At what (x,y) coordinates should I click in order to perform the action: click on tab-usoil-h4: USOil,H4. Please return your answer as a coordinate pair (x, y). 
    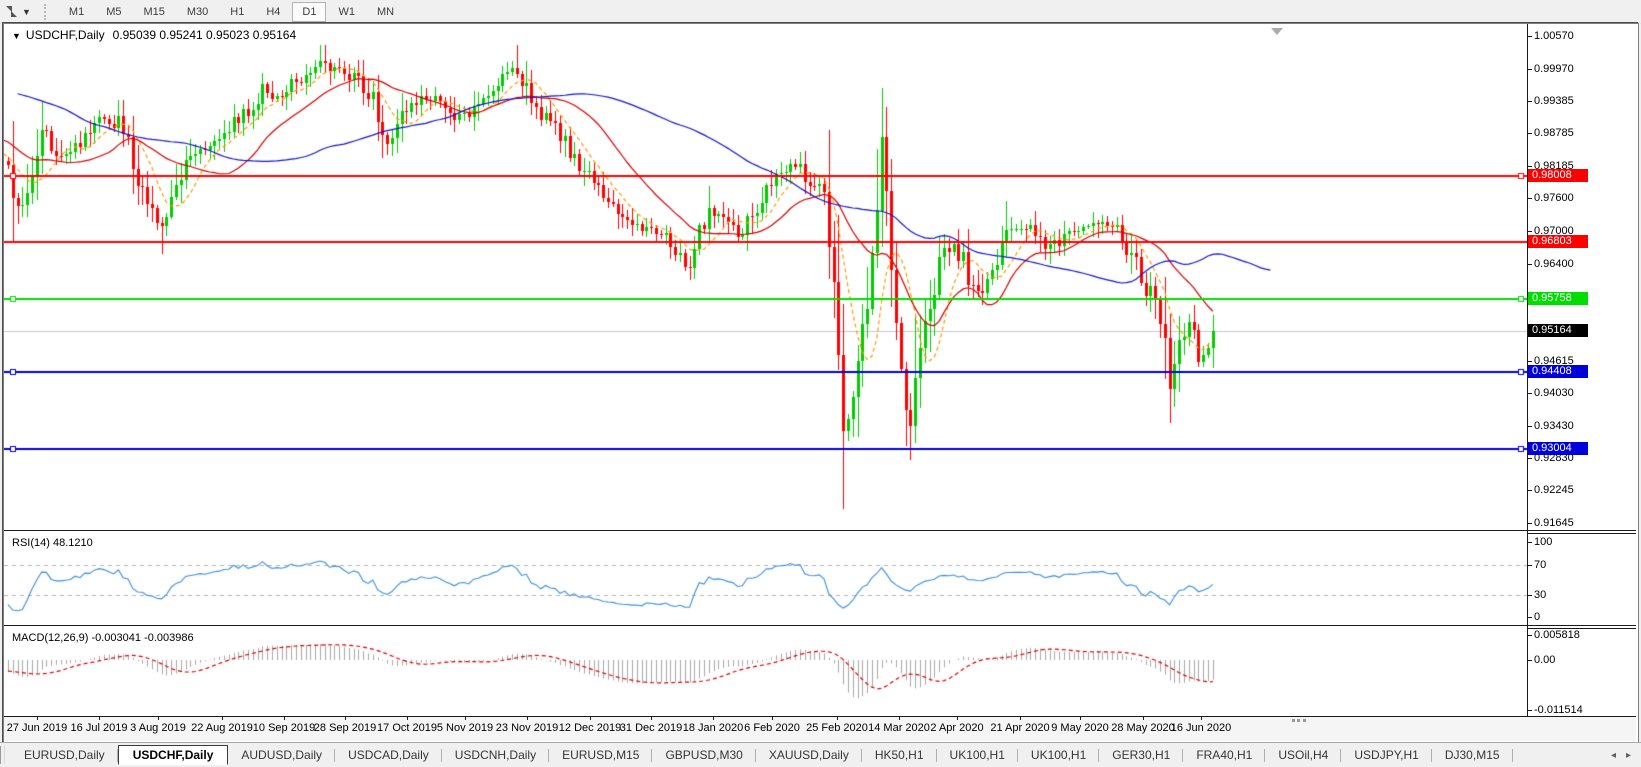
    Looking at the image, I should click on (1303, 755).